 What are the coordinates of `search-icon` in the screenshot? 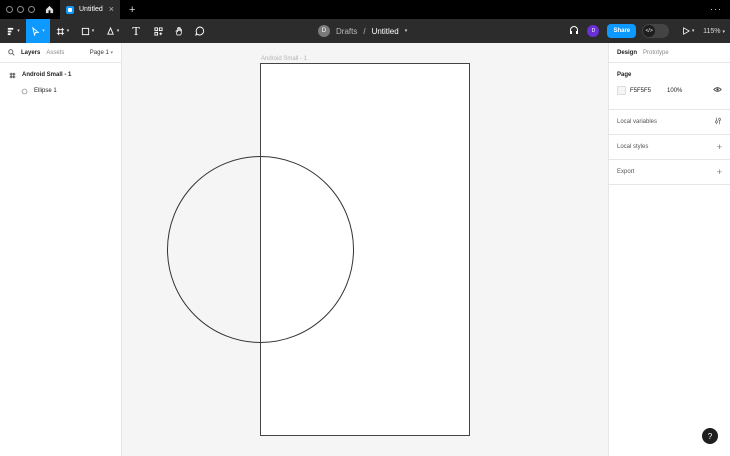 It's located at (11, 52).